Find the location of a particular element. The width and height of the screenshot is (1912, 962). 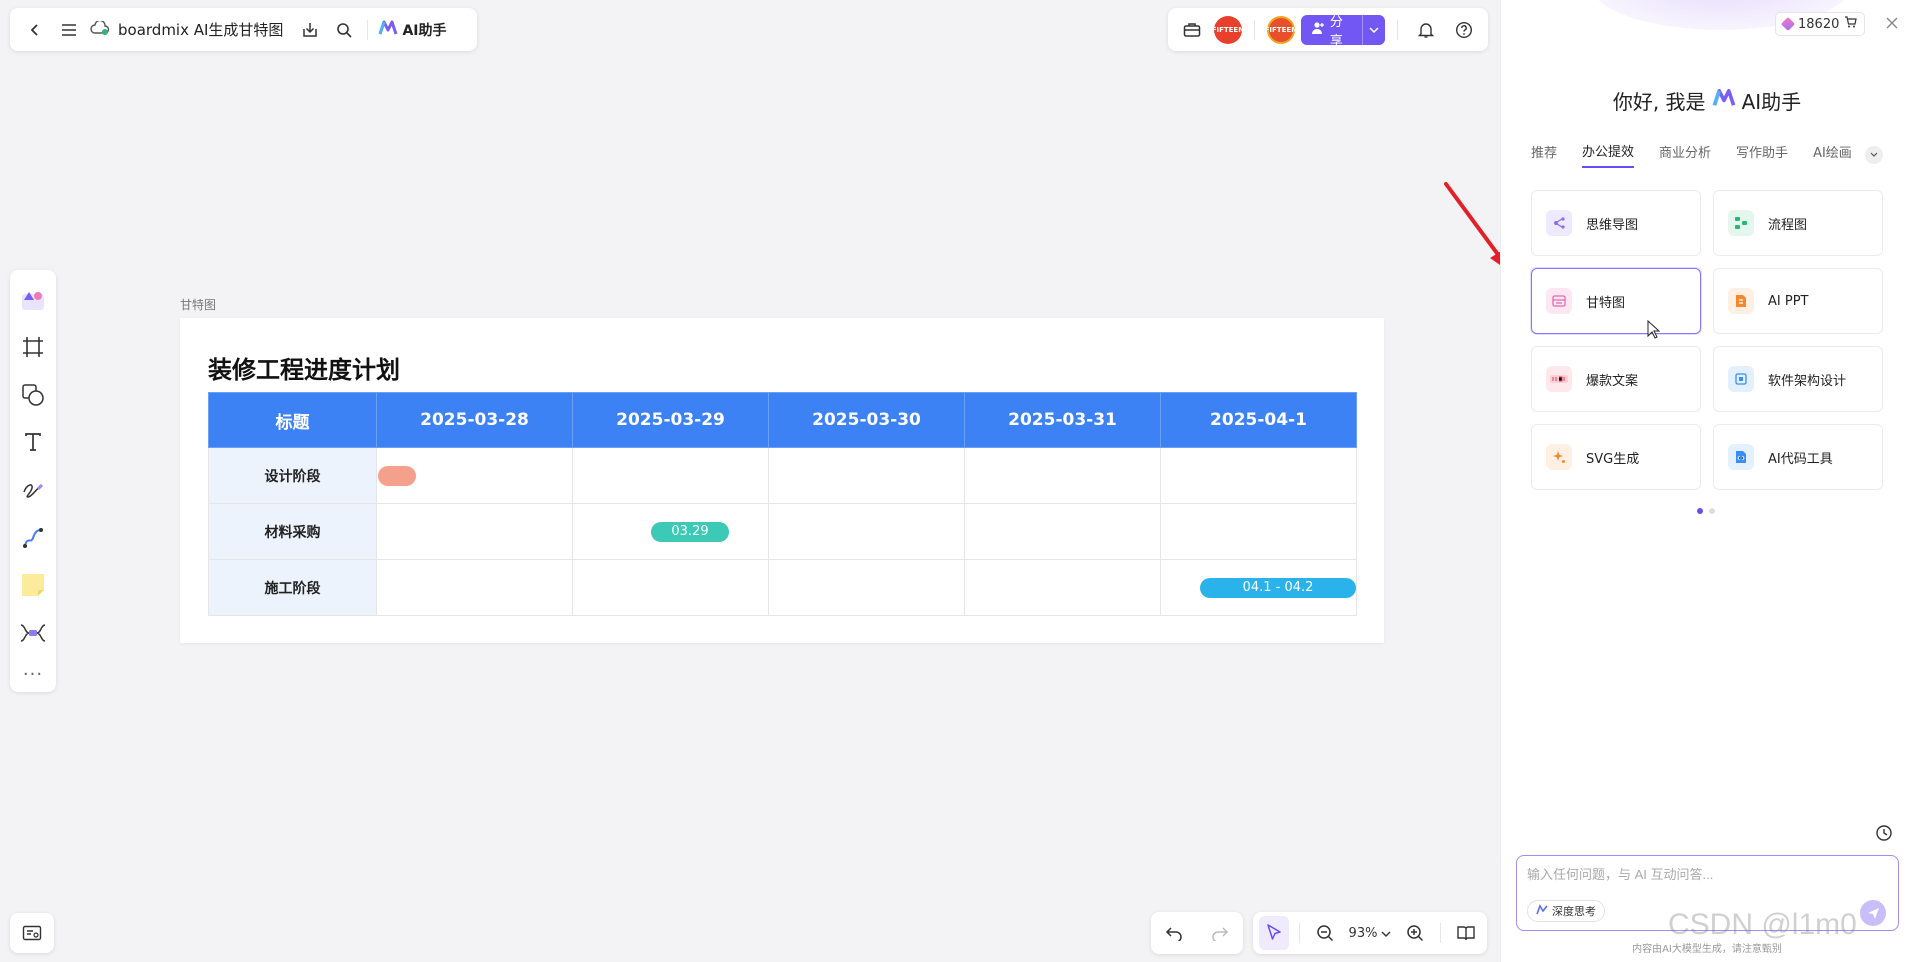

credits-badge: 18620 is located at coordinates (1820, 24).